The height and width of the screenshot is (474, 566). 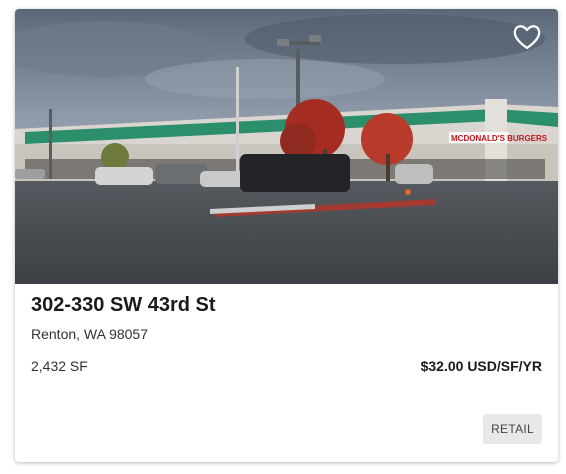 What do you see at coordinates (499, 138) in the screenshot?
I see `storefront-sign-text: MCDONALD'S BURGERS` at bounding box center [499, 138].